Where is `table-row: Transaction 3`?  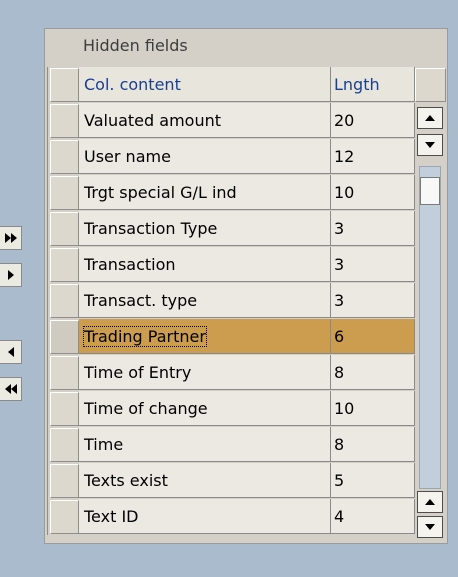 table-row: Transaction 3 is located at coordinates (232, 265).